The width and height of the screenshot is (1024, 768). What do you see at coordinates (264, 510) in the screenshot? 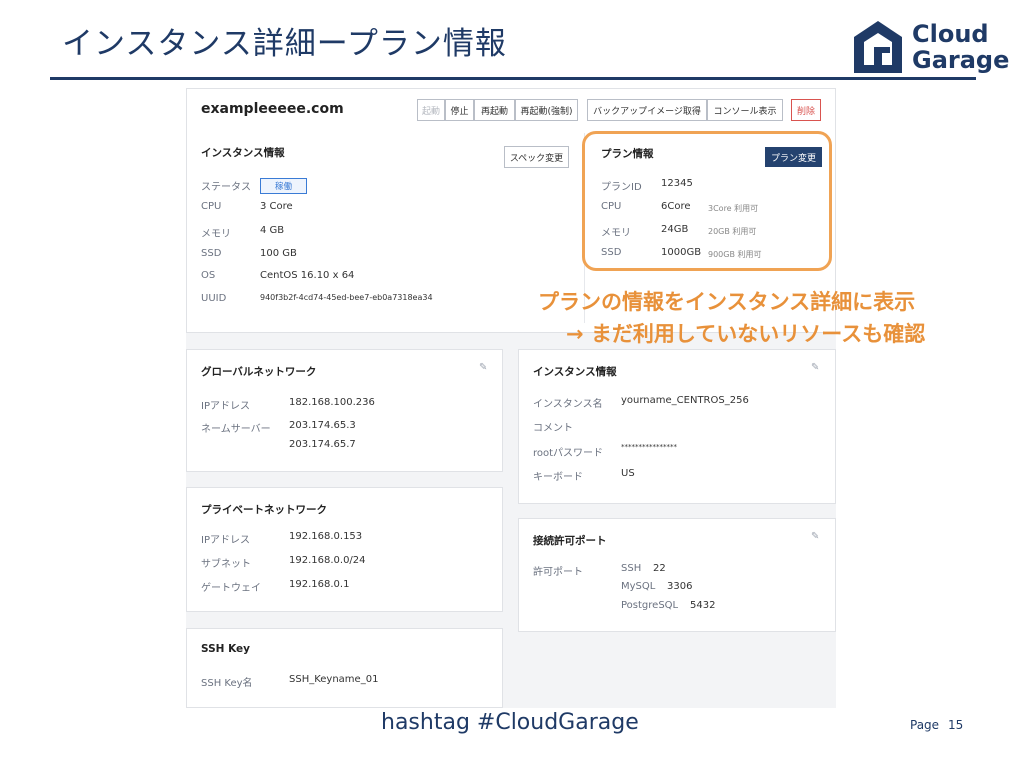
I see `private-network-title: プライベートネットワーク` at bounding box center [264, 510].